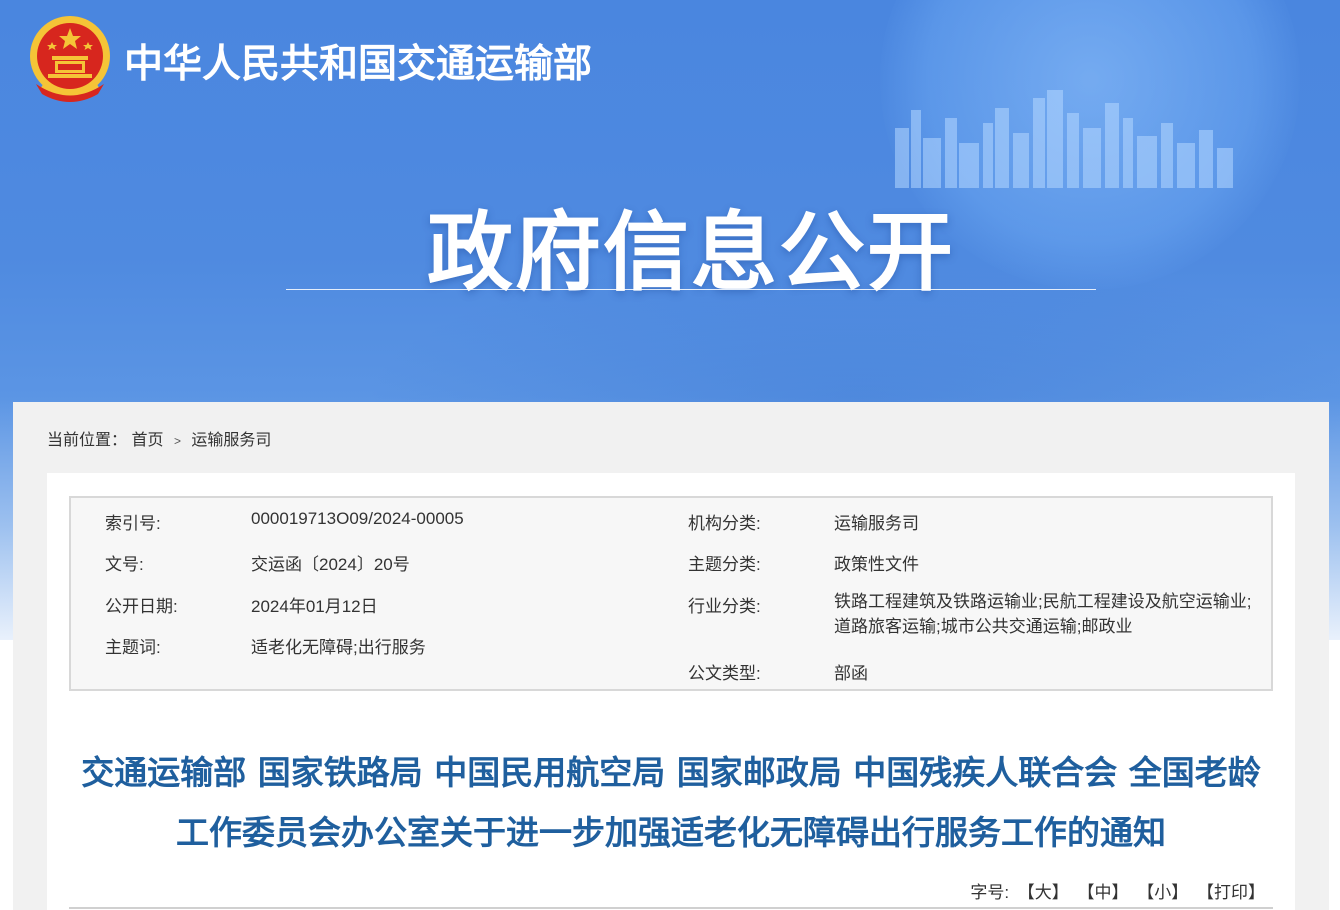  I want to click on font-size-medium-button: 【中】, so click(1103, 892).